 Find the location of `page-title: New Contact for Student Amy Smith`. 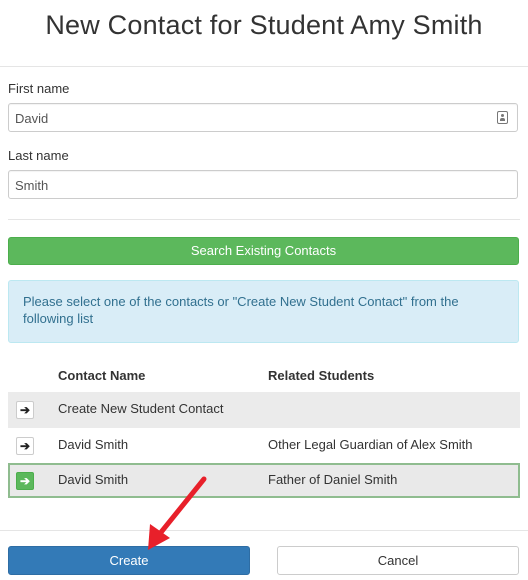

page-title: New Contact for Student Amy Smith is located at coordinates (264, 25).